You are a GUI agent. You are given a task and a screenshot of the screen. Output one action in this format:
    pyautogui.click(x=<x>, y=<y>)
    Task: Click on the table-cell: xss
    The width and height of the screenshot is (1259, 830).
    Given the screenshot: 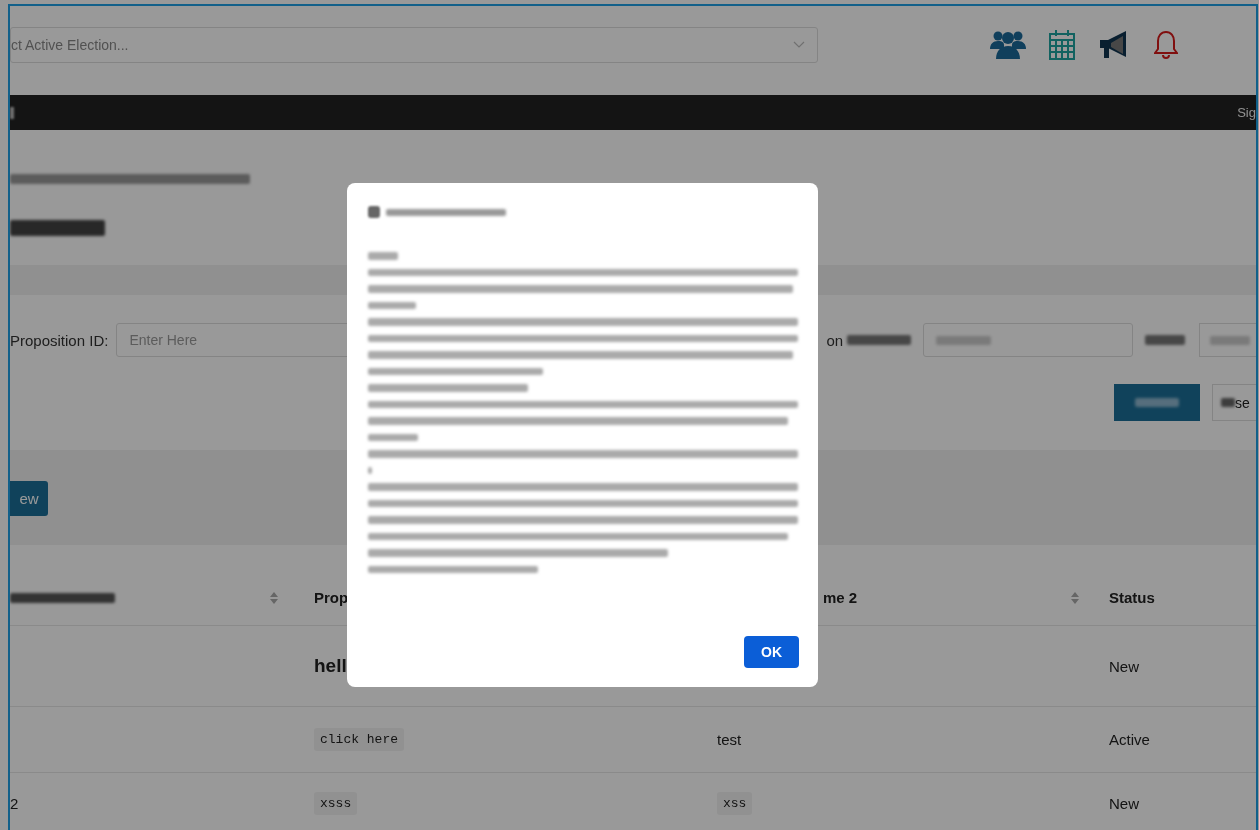 What is the action you would take?
    pyautogui.click(x=735, y=803)
    